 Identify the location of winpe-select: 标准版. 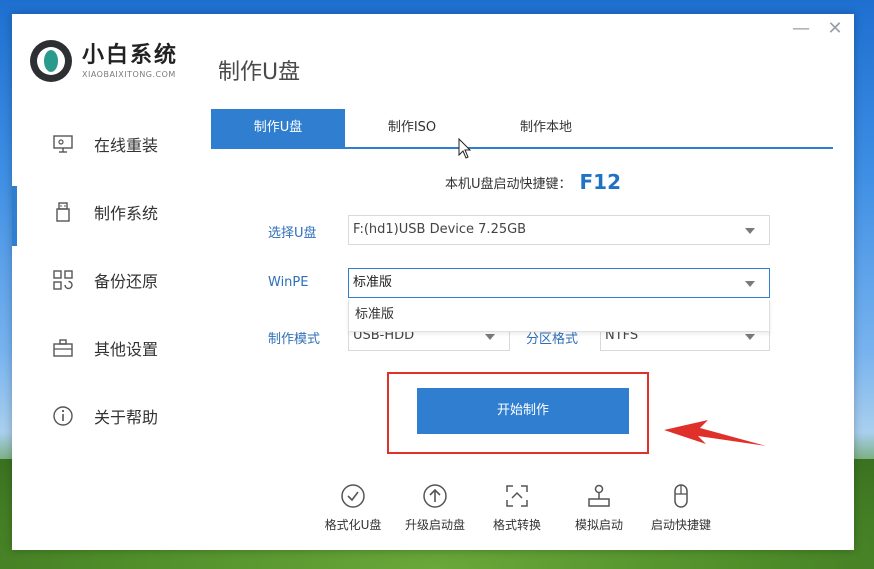
(559, 283).